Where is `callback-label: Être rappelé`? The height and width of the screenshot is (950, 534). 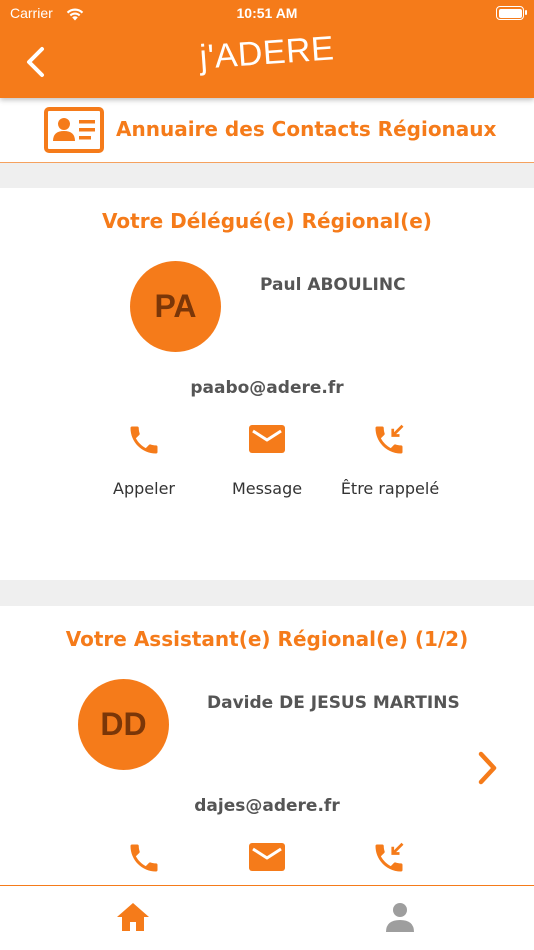
callback-label: Être rappelé is located at coordinates (390, 488).